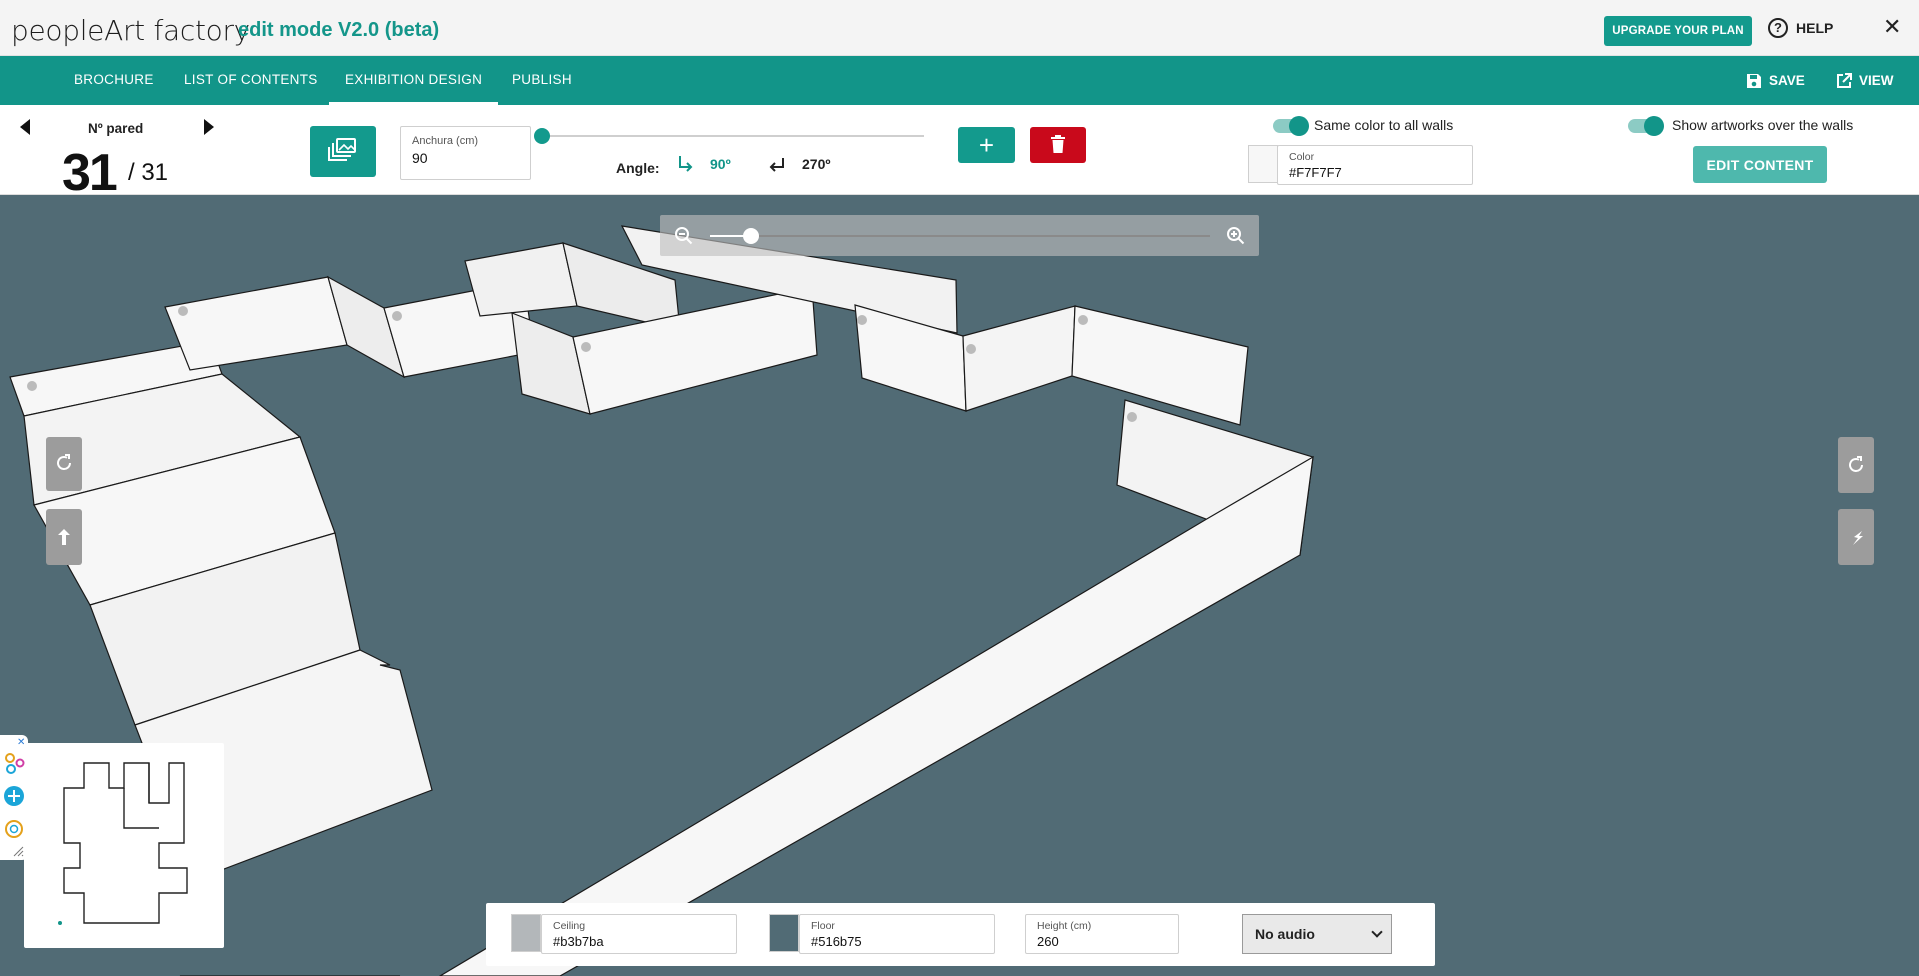 The height and width of the screenshot is (976, 1919). I want to click on turn-left-button, so click(64, 537).